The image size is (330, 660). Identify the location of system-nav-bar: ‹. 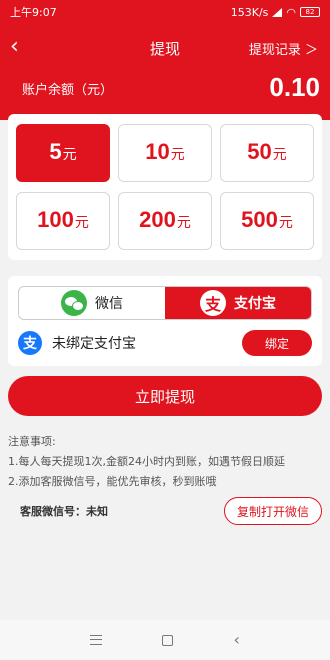
(165, 640).